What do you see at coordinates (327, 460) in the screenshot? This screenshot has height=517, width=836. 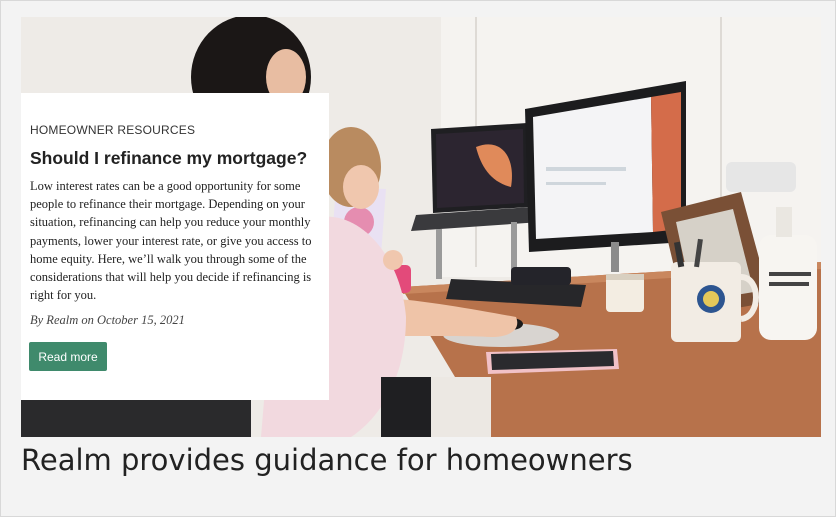 I see `image-caption: Realm provides guidance for homeowners` at bounding box center [327, 460].